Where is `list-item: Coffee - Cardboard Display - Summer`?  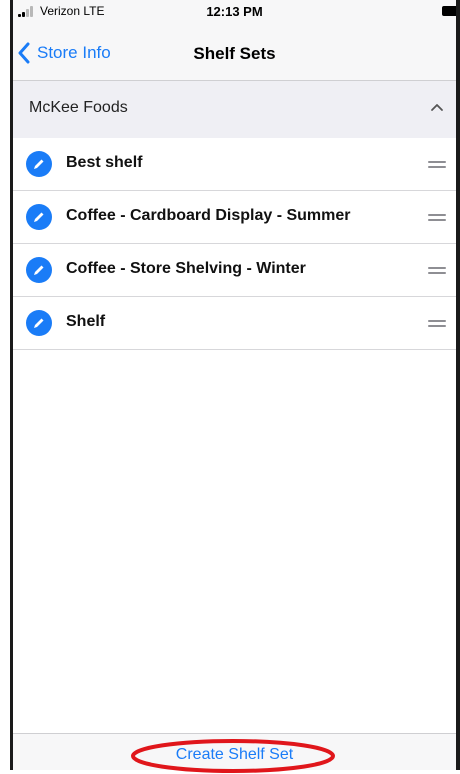
list-item: Coffee - Cardboard Display - Summer is located at coordinates (234, 217).